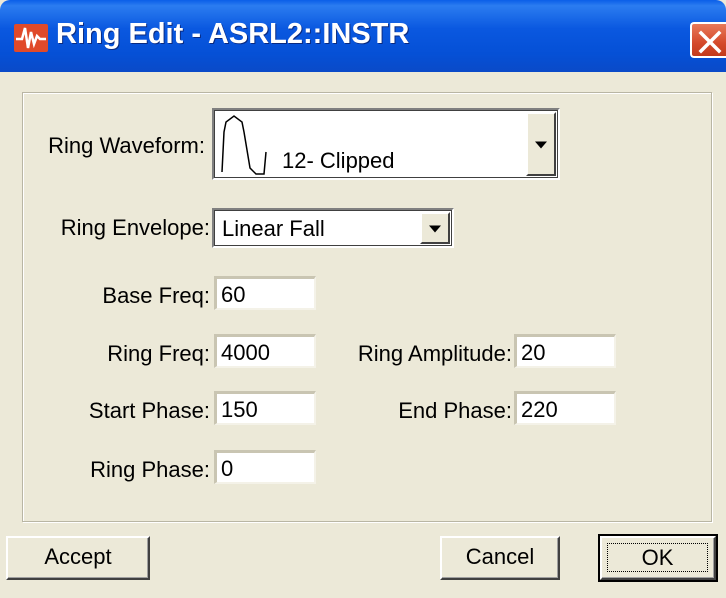  I want to click on end-phase-label: End Phase:, so click(455, 410).